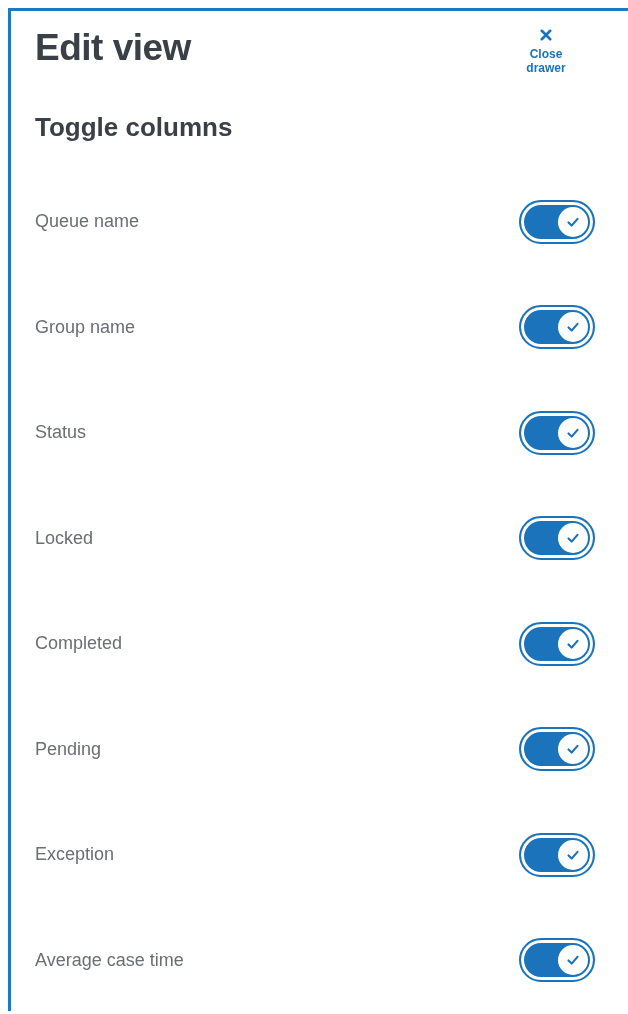 The width and height of the screenshot is (628, 1014). I want to click on column-label: Pending, so click(68, 749).